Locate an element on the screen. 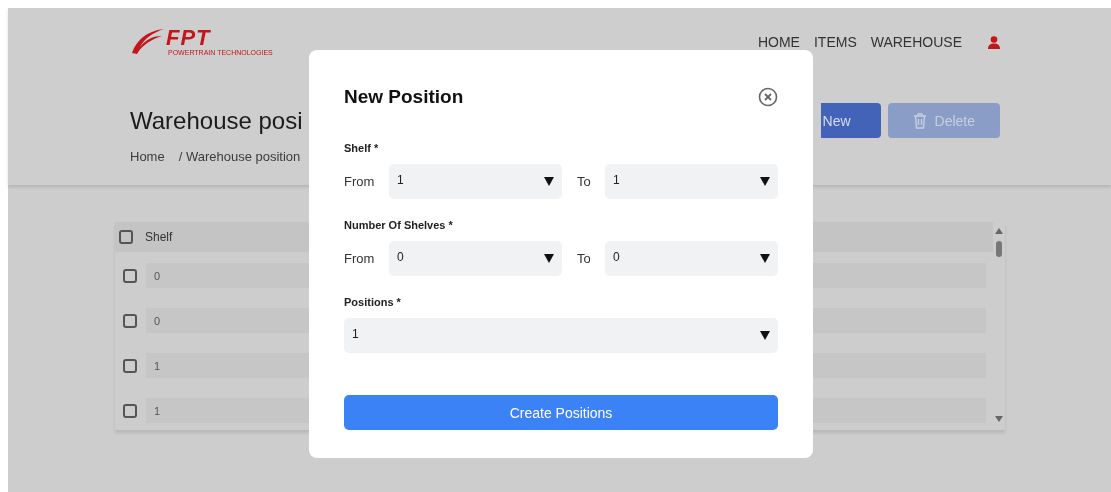  trash-icon is located at coordinates (919, 120).